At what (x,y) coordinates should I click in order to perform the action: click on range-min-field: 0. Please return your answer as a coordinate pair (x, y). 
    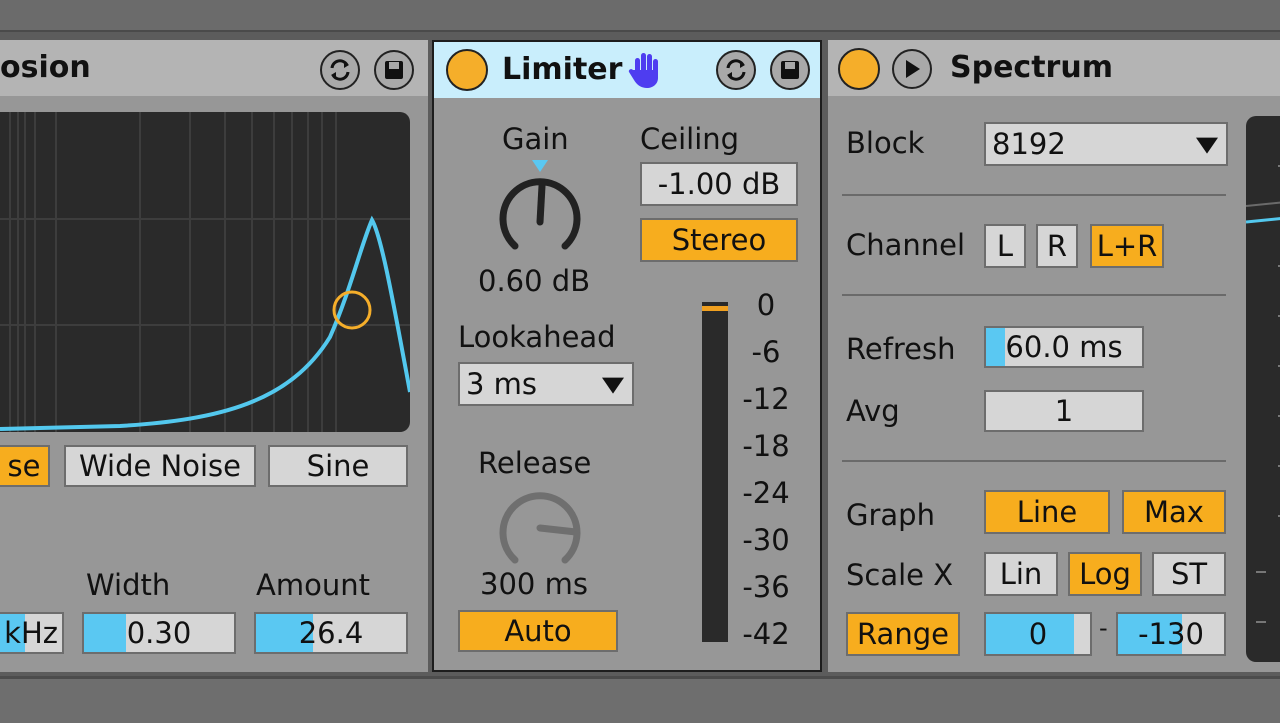
    Looking at the image, I should click on (1038, 634).